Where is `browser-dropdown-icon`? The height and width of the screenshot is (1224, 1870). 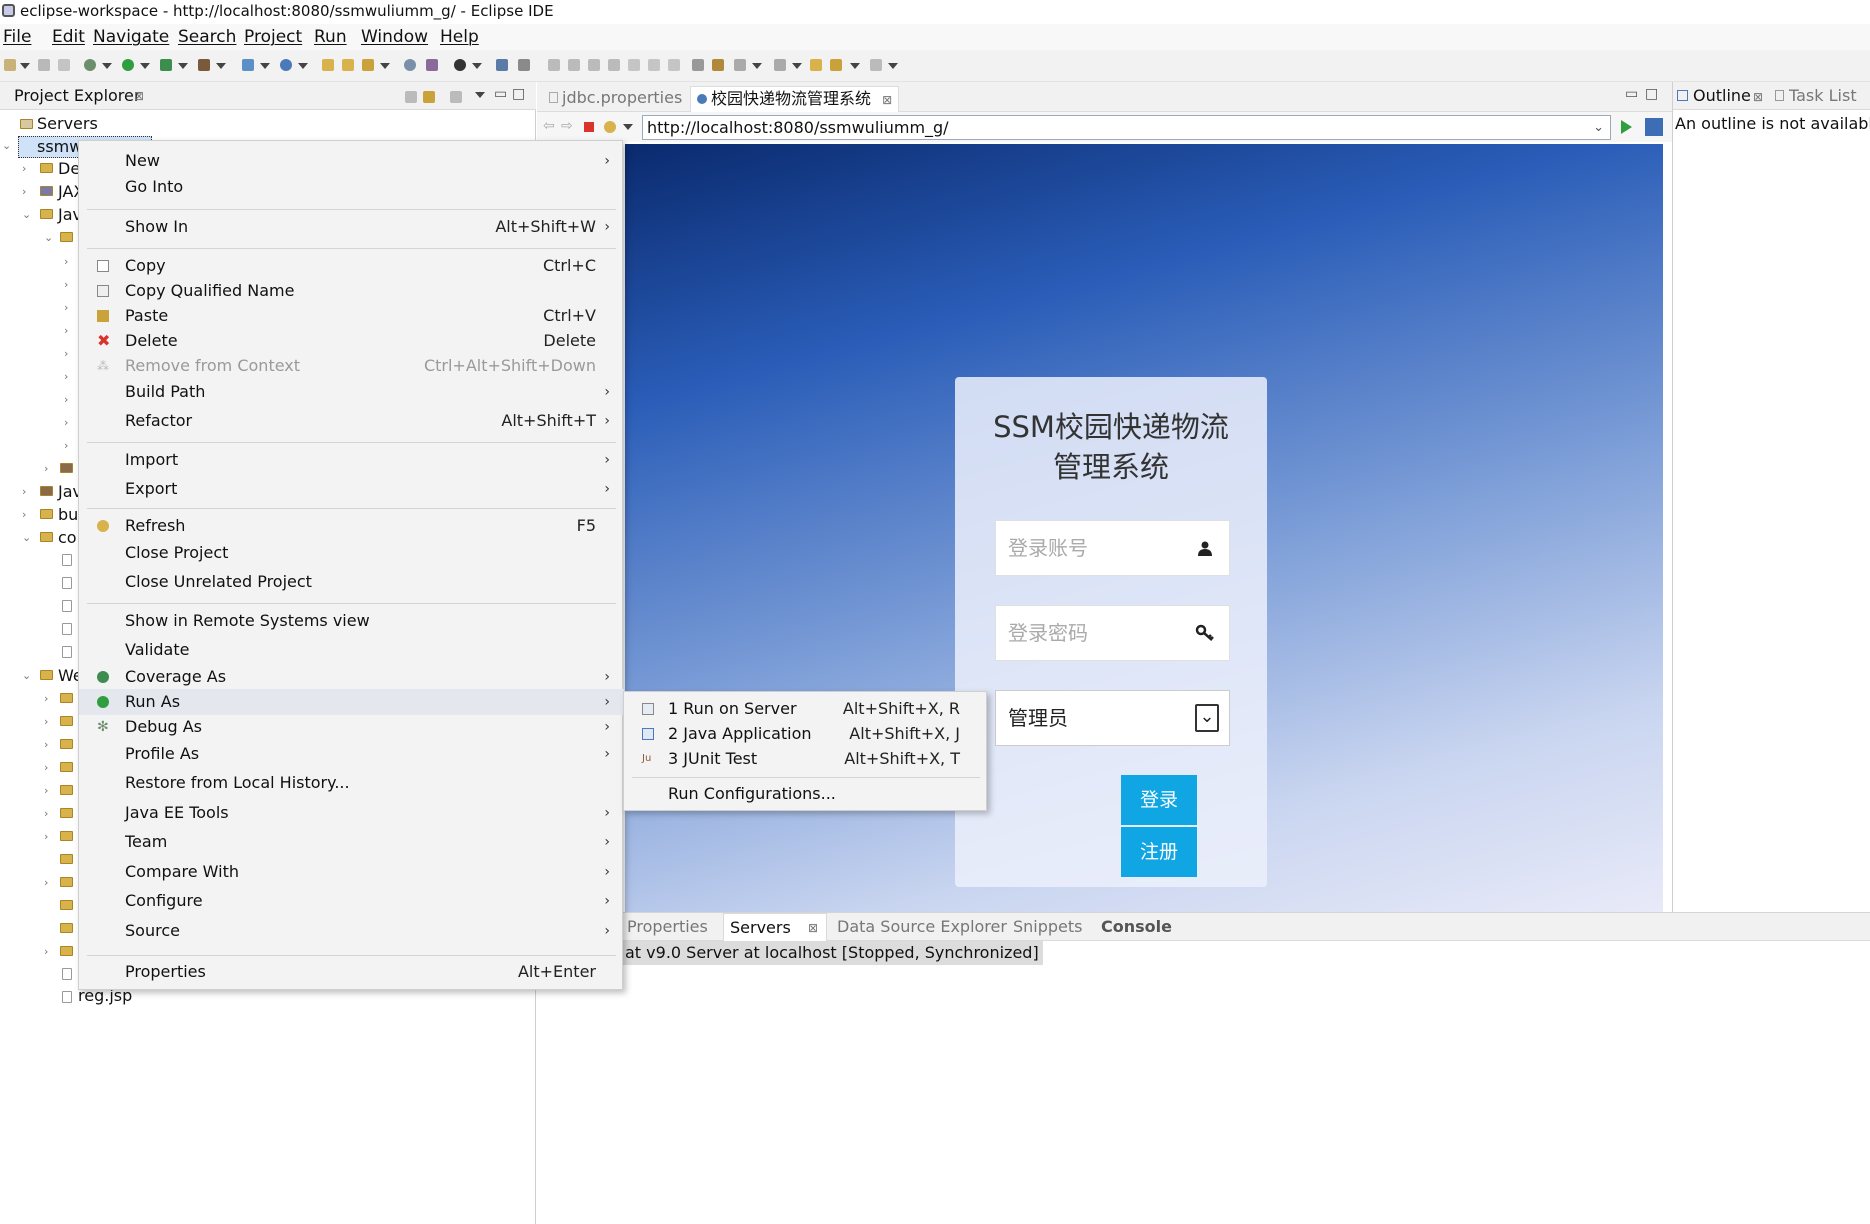 browser-dropdown-icon is located at coordinates (303, 66).